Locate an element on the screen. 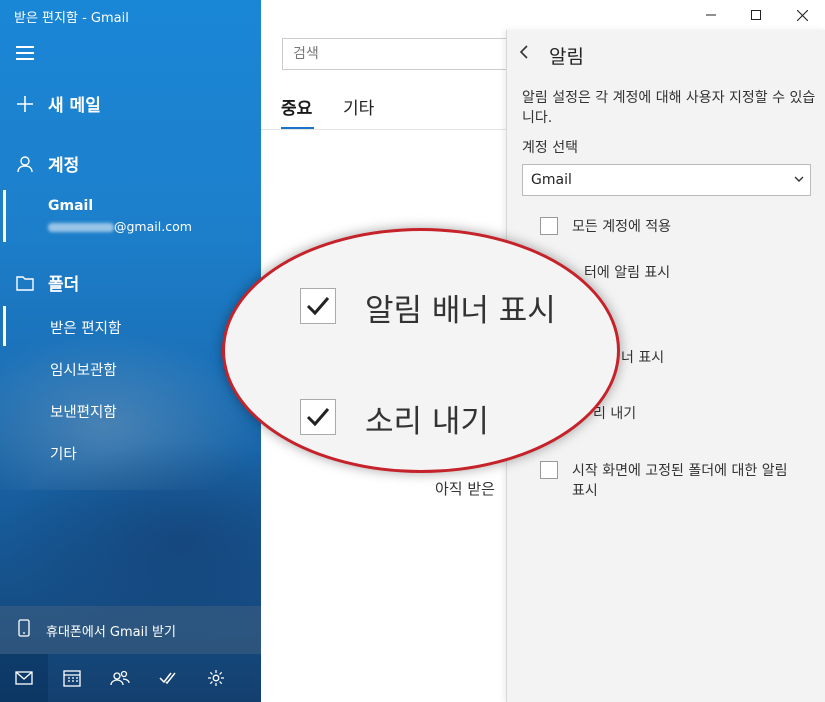 The image size is (825, 702). empty-inbox-text: 아직 받은 is located at coordinates (465, 489).